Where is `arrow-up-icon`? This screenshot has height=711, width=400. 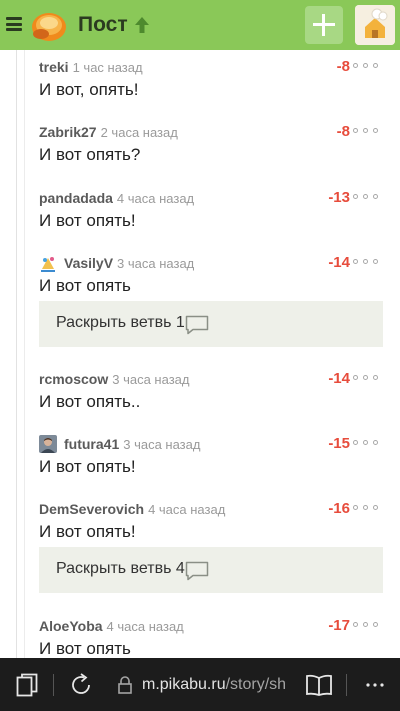
arrow-up-icon is located at coordinates (142, 25).